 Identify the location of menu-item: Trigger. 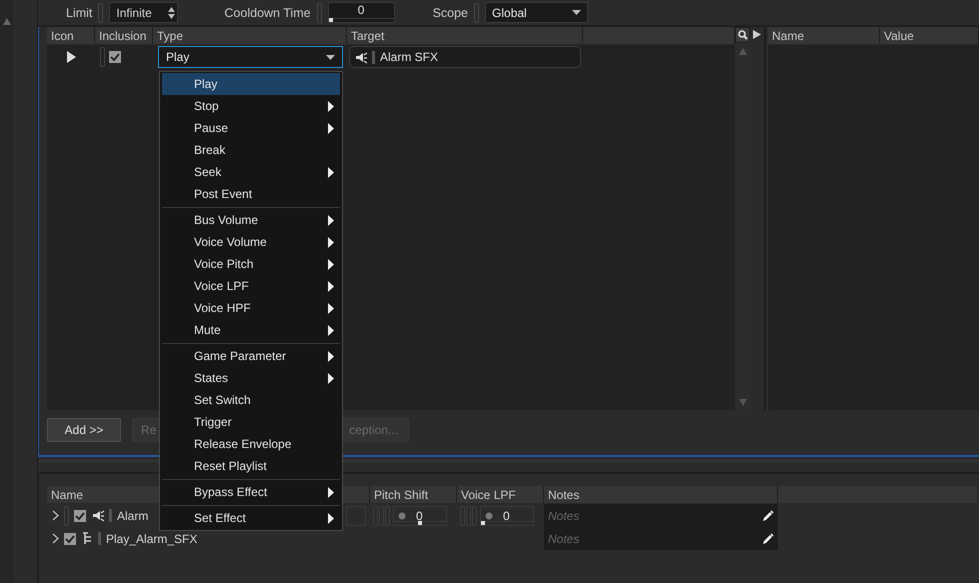
(251, 422).